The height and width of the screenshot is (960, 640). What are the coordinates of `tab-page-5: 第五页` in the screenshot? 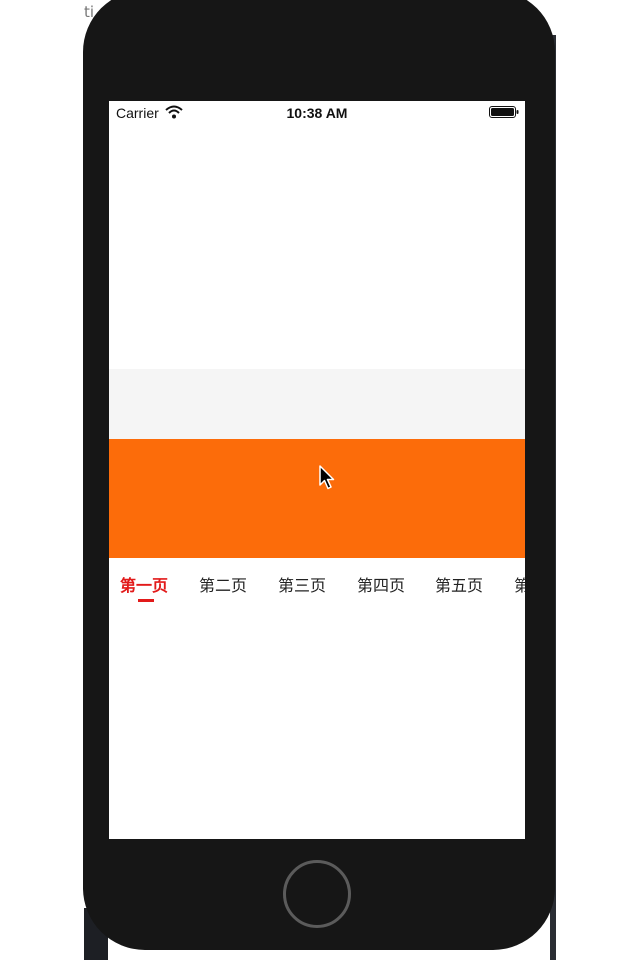 It's located at (459, 584).